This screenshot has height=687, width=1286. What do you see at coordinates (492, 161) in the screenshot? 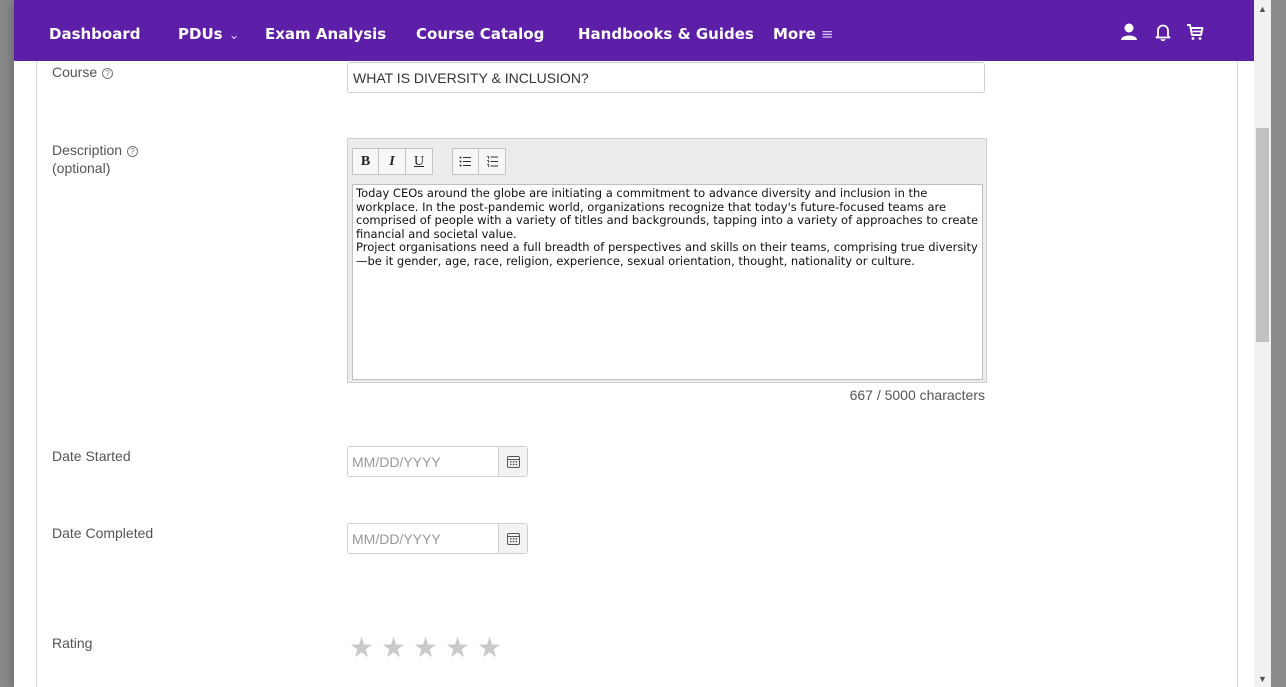
I see `numbered-list-icon` at bounding box center [492, 161].